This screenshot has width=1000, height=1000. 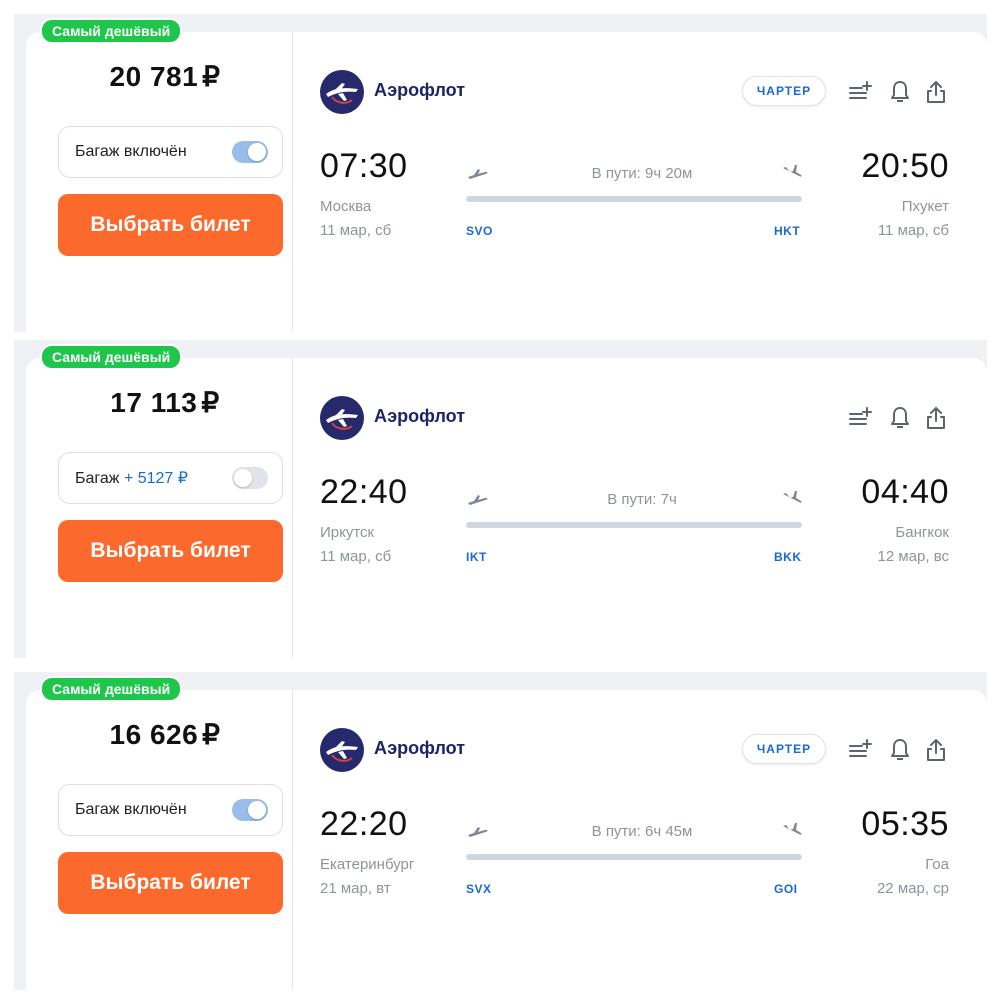 I want to click on arrival-city: Гоа, so click(x=937, y=864).